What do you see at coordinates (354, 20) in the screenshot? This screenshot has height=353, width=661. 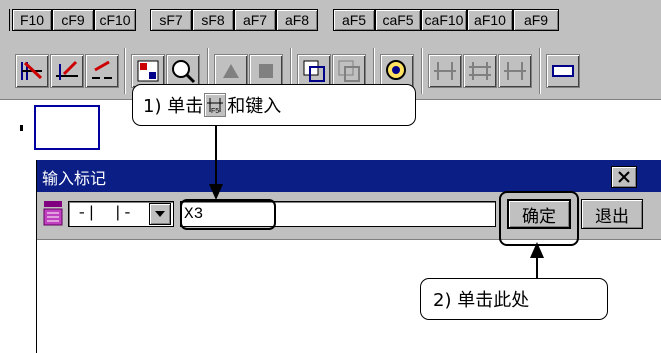 I see `fkey-af5: aF5` at bounding box center [354, 20].